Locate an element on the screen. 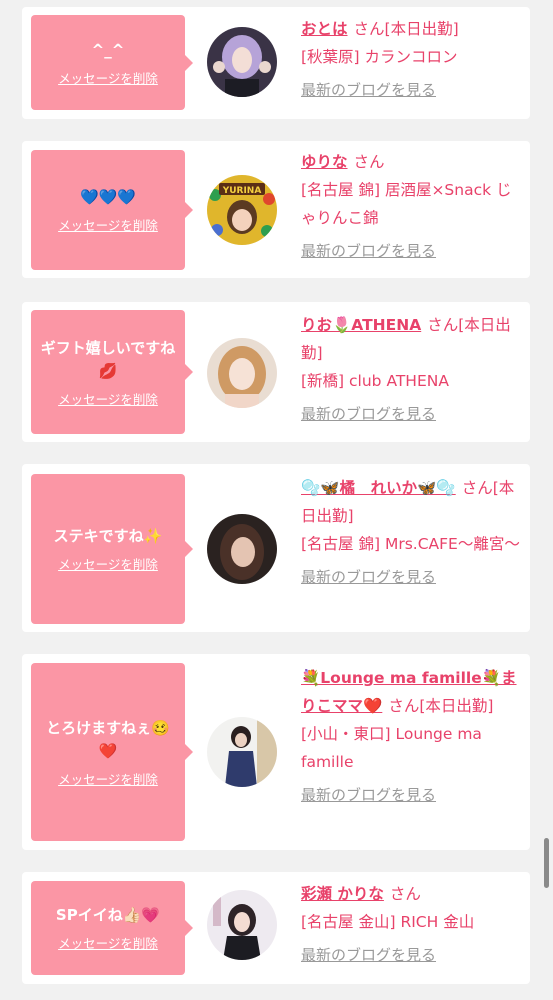 The image size is (553, 1000). user-name-link: りお🌷ATHENA is located at coordinates (361, 325).